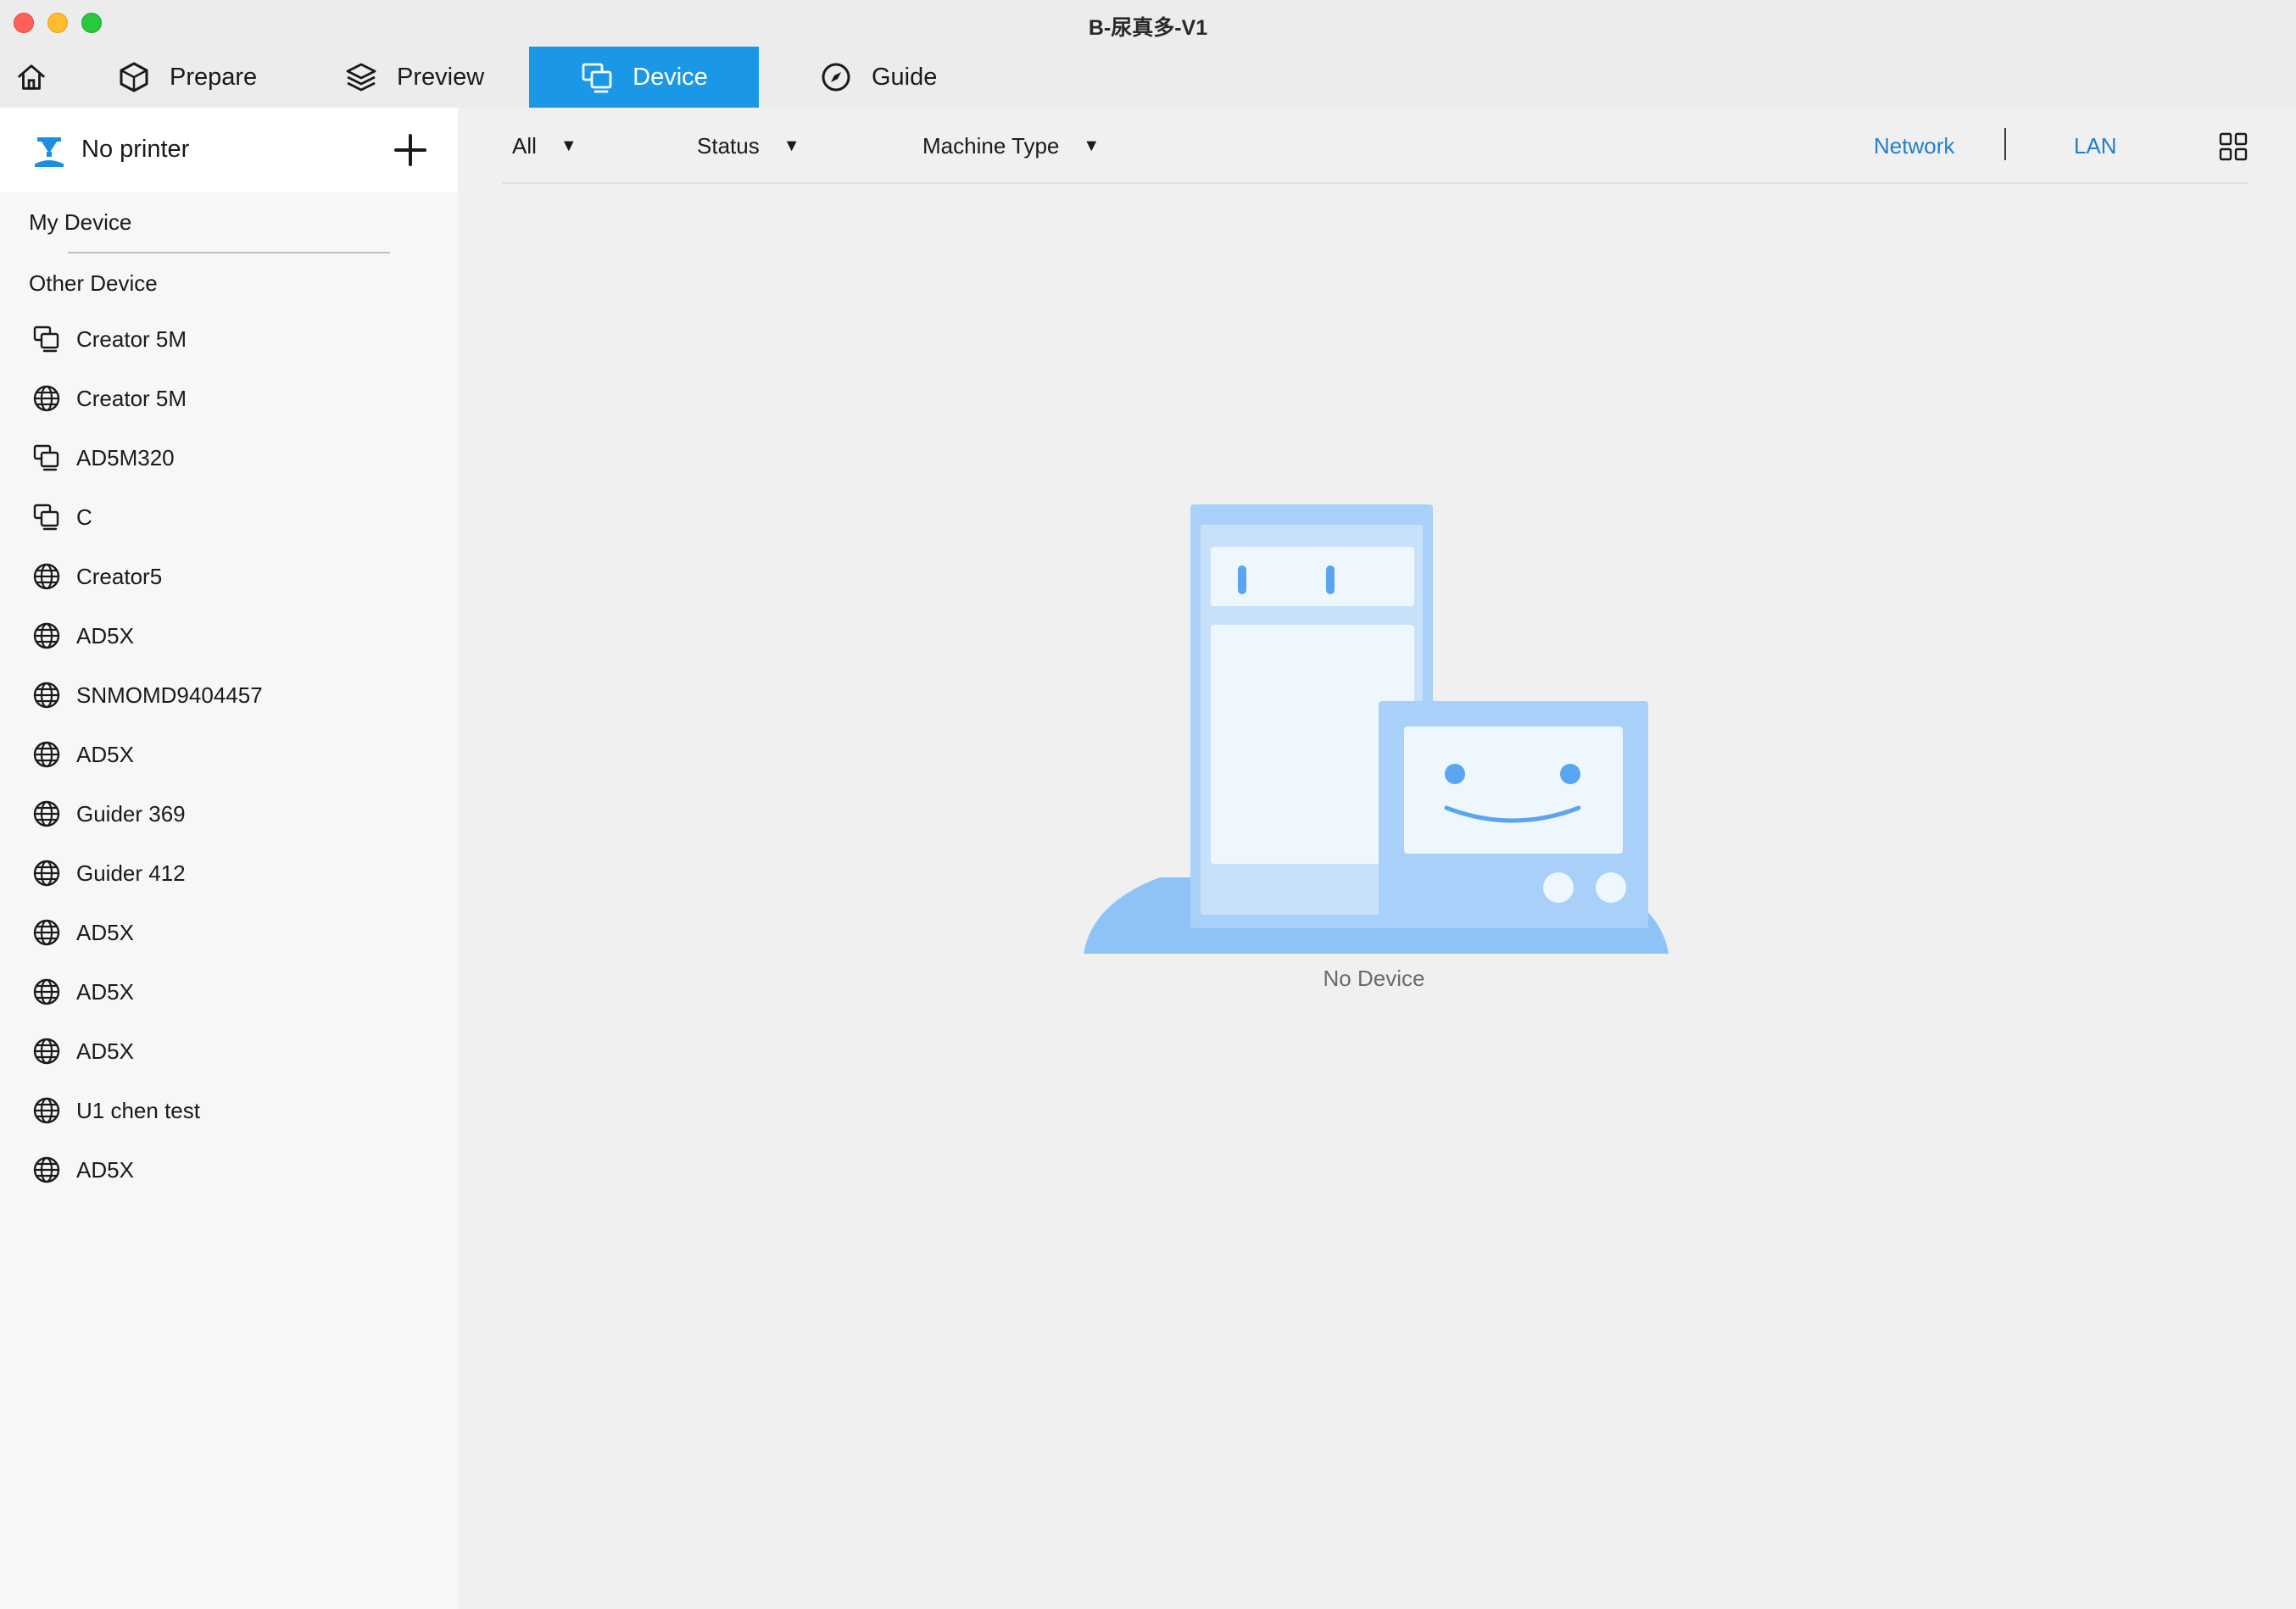 This screenshot has width=2296, height=1609. Describe the element at coordinates (544, 146) in the screenshot. I see `all-filter-dropdown: All ▼` at that location.